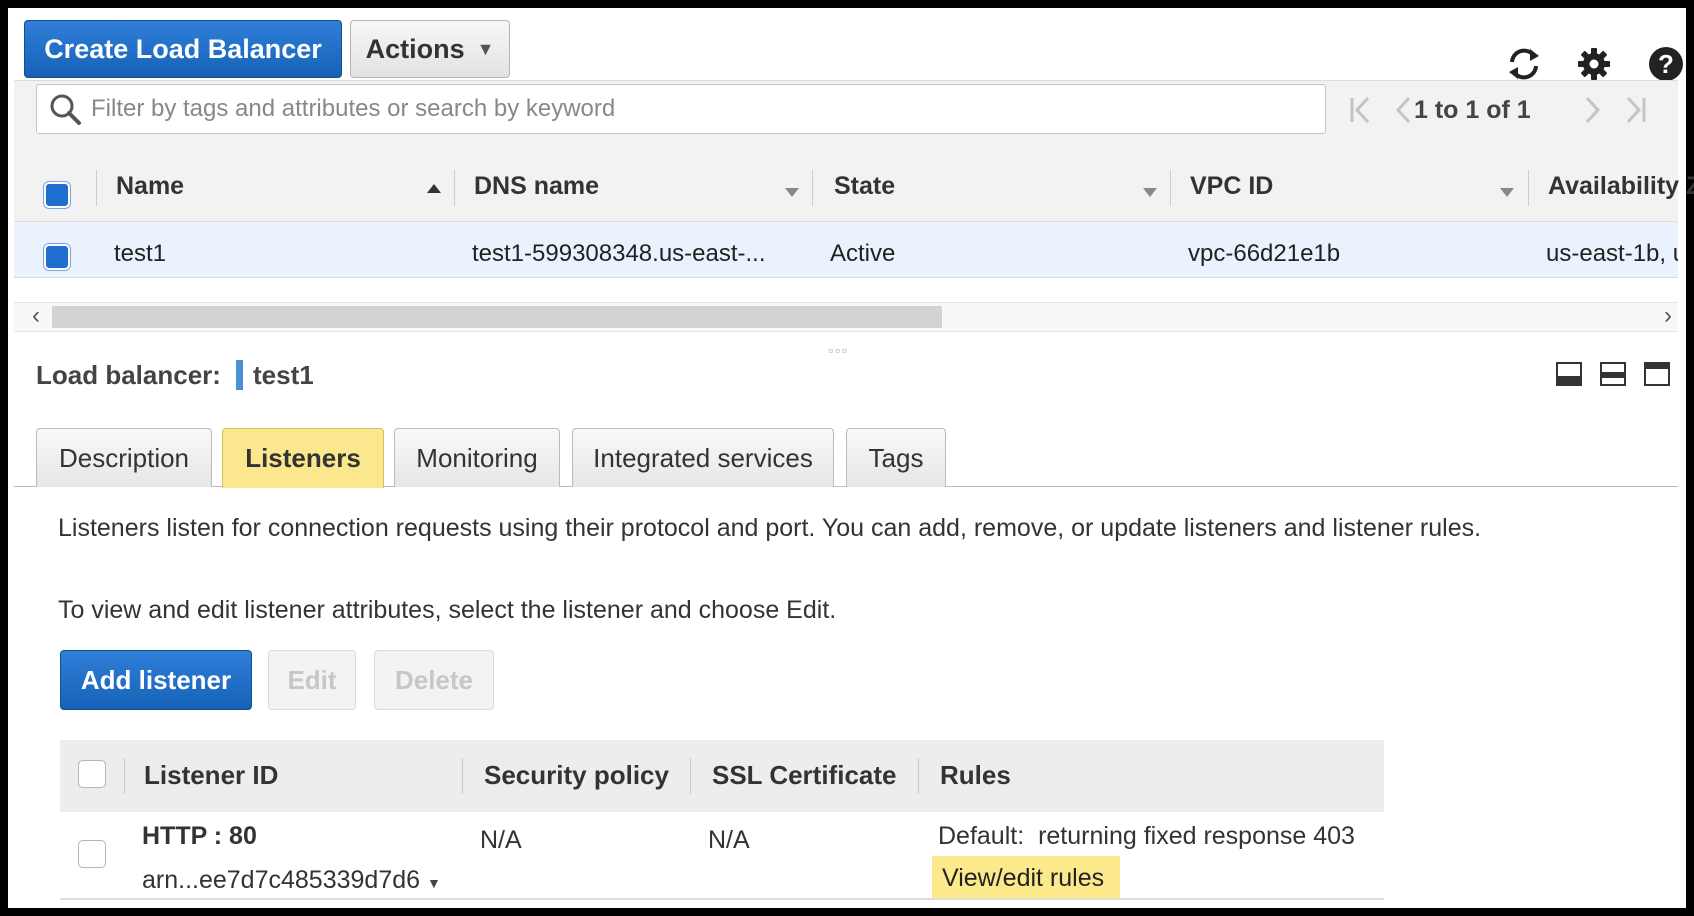  I want to click on tab-listeners: Listeners, so click(303, 458).